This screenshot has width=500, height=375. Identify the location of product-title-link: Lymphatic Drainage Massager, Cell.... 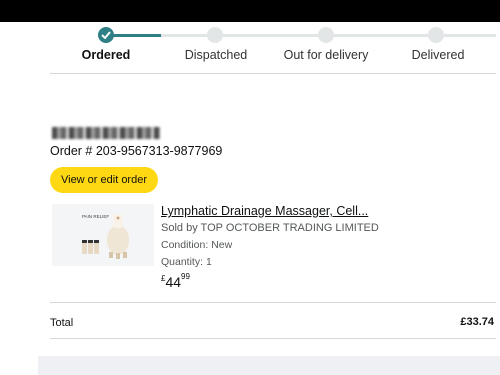
(264, 211).